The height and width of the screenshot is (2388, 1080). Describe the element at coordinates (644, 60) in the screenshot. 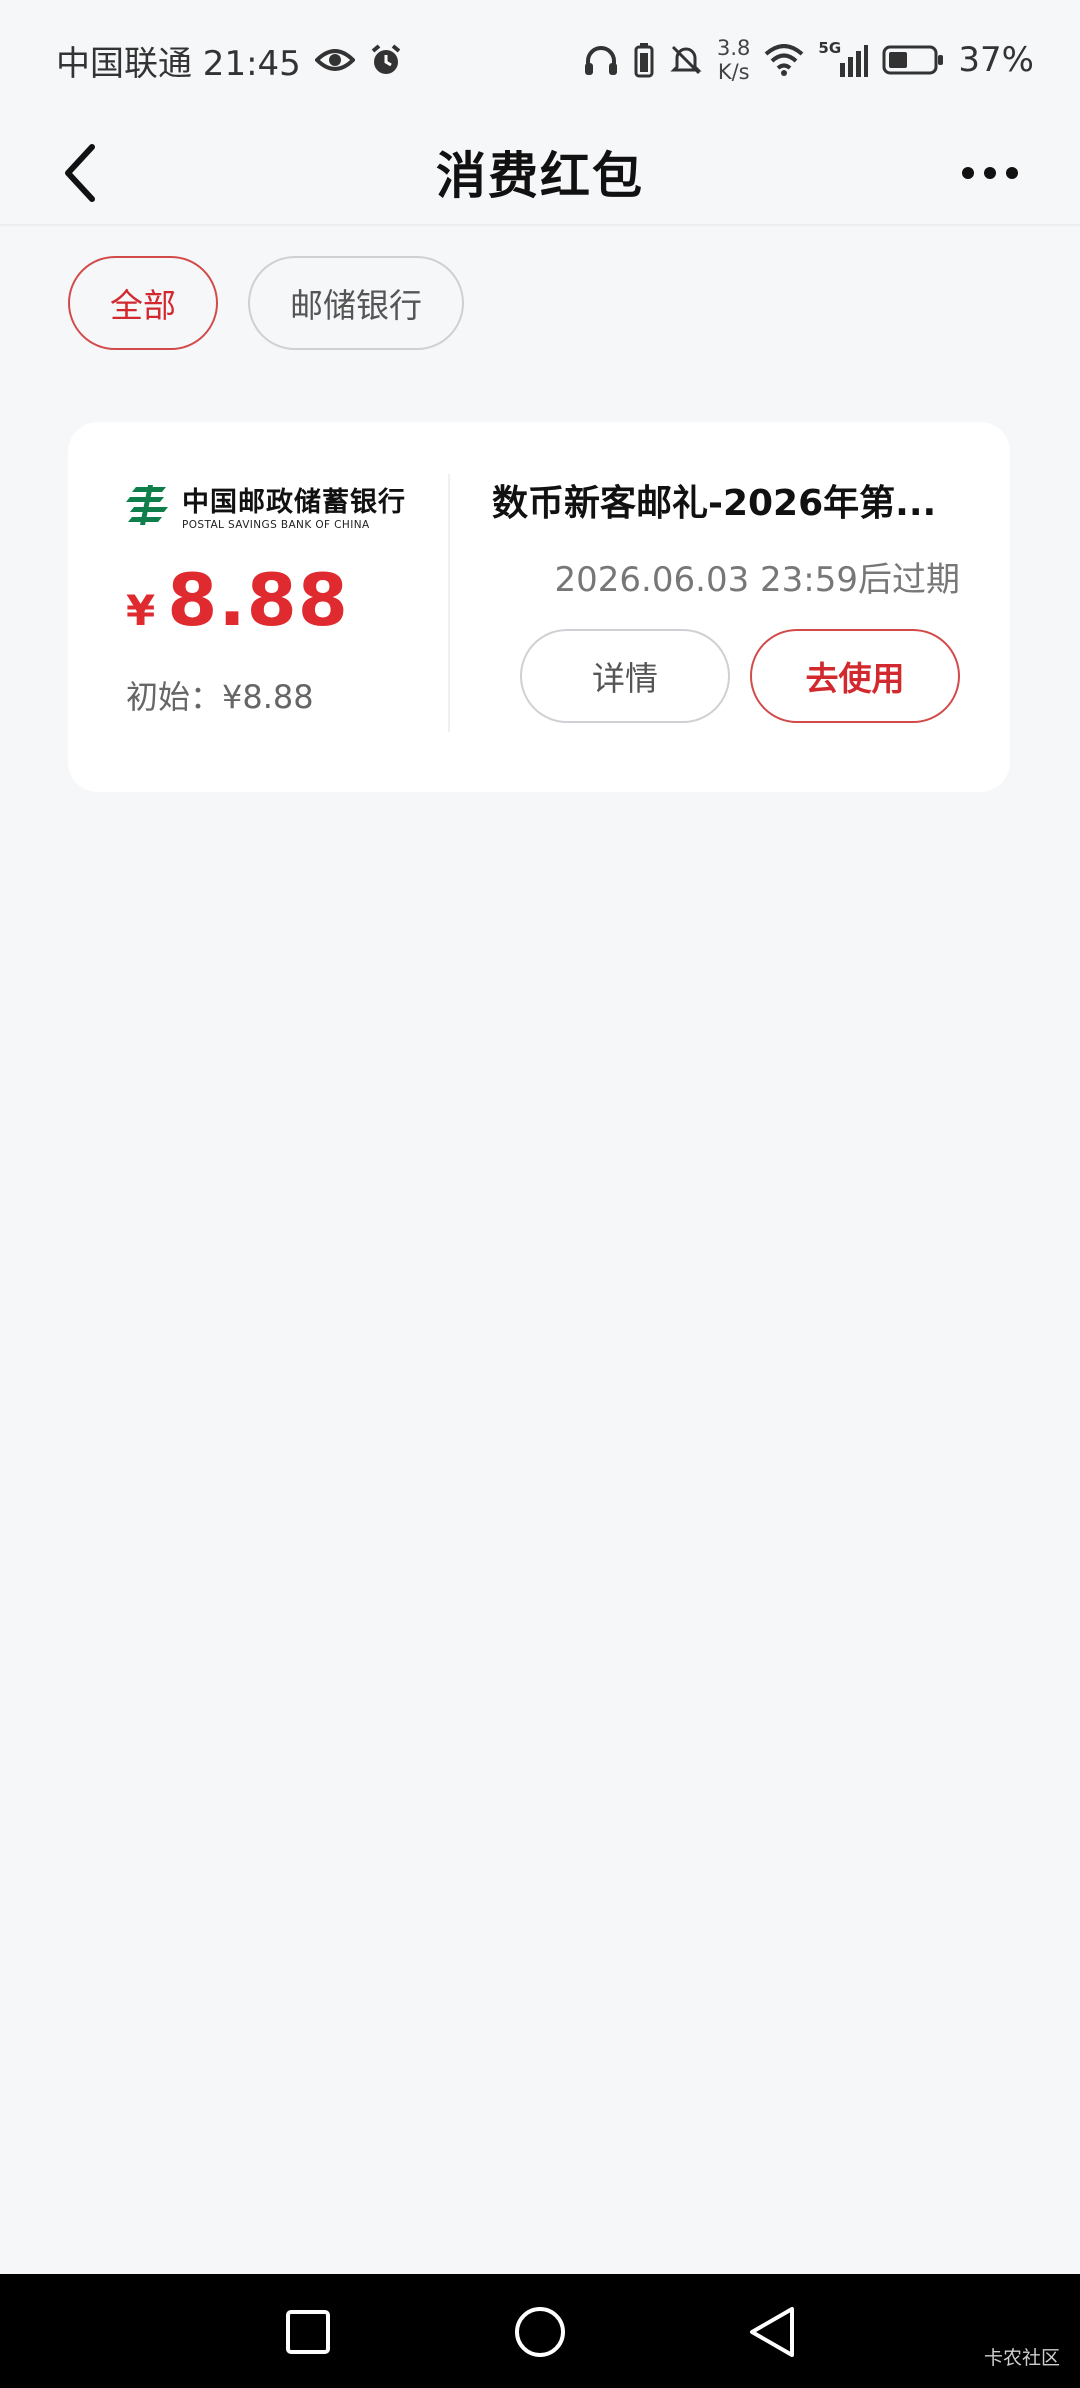

I see `battery-saver-icon` at that location.